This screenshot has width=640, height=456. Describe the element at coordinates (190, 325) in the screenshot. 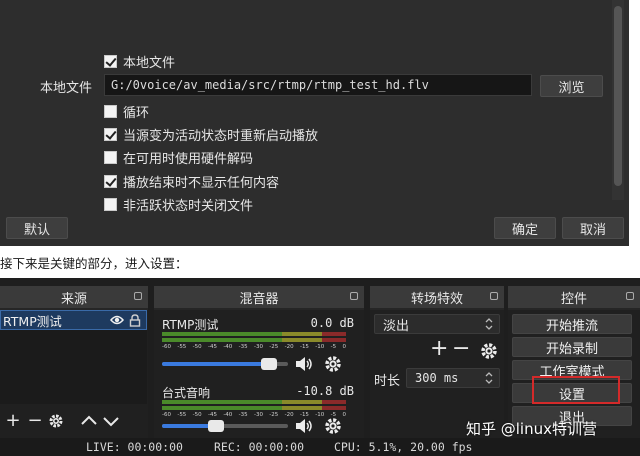

I see `mixer-channel-name: RTMP测试` at that location.